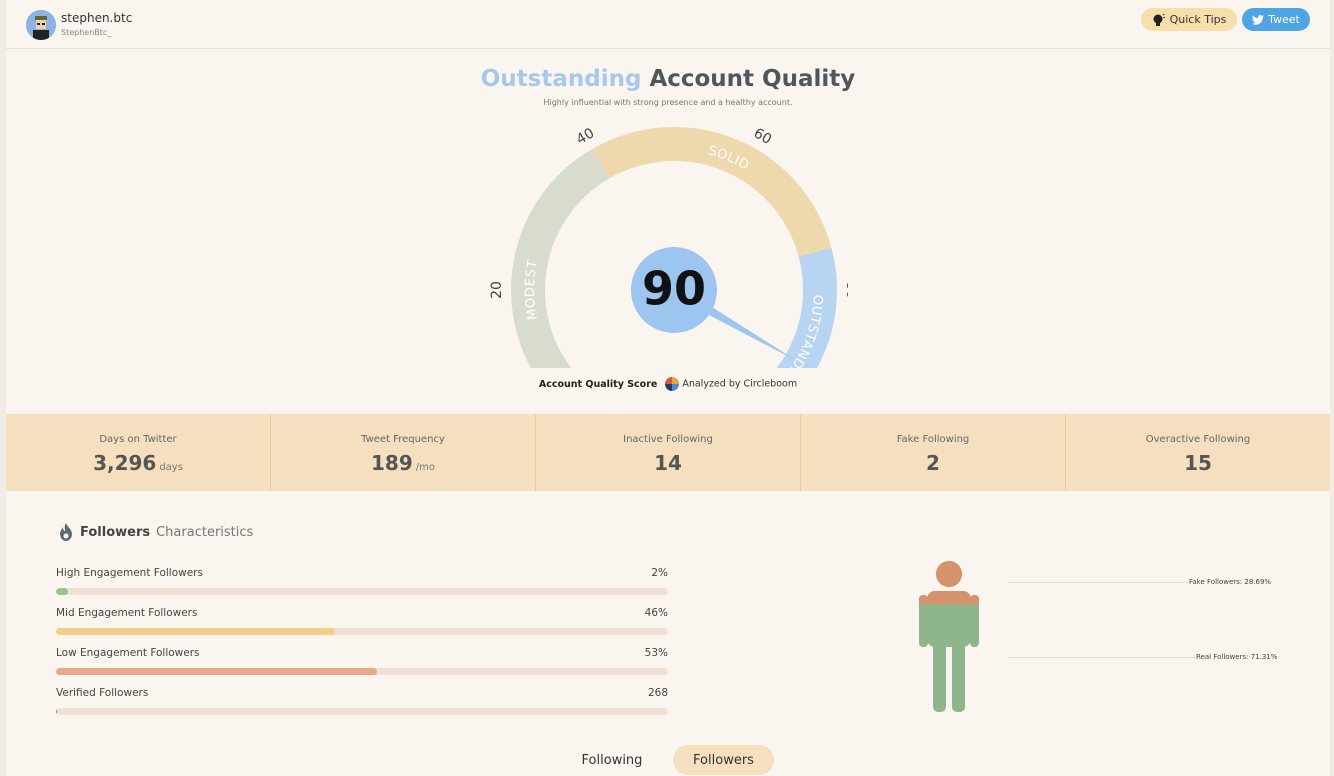  Describe the element at coordinates (171, 467) in the screenshot. I see `stat-unit: days` at that location.